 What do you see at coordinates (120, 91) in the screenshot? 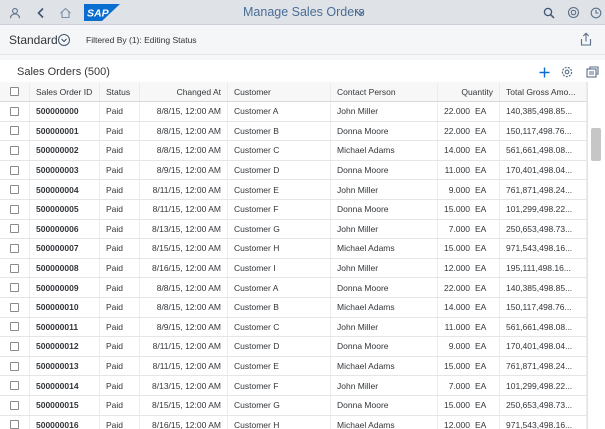
I see `column-header-status: Status` at bounding box center [120, 91].